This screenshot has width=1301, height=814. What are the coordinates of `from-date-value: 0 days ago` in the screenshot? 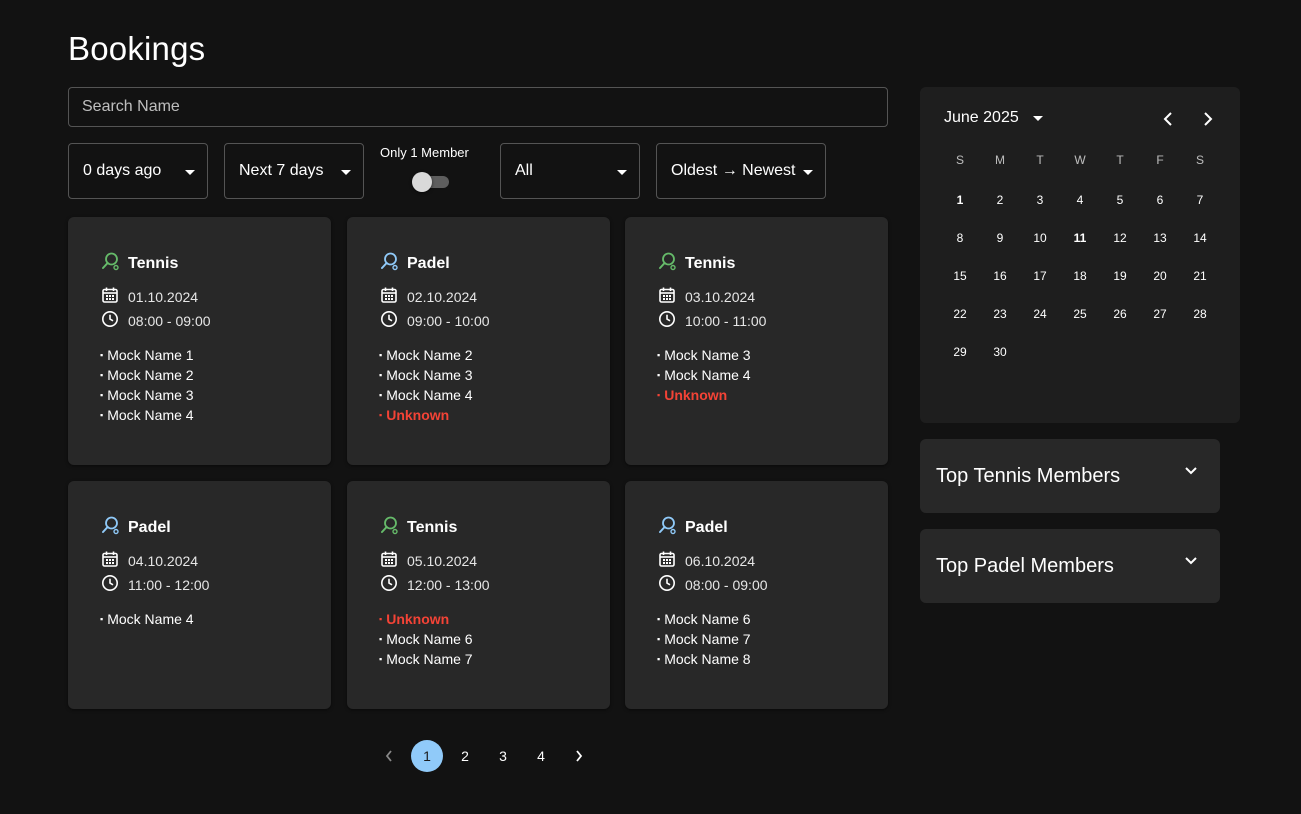 It's located at (122, 170).